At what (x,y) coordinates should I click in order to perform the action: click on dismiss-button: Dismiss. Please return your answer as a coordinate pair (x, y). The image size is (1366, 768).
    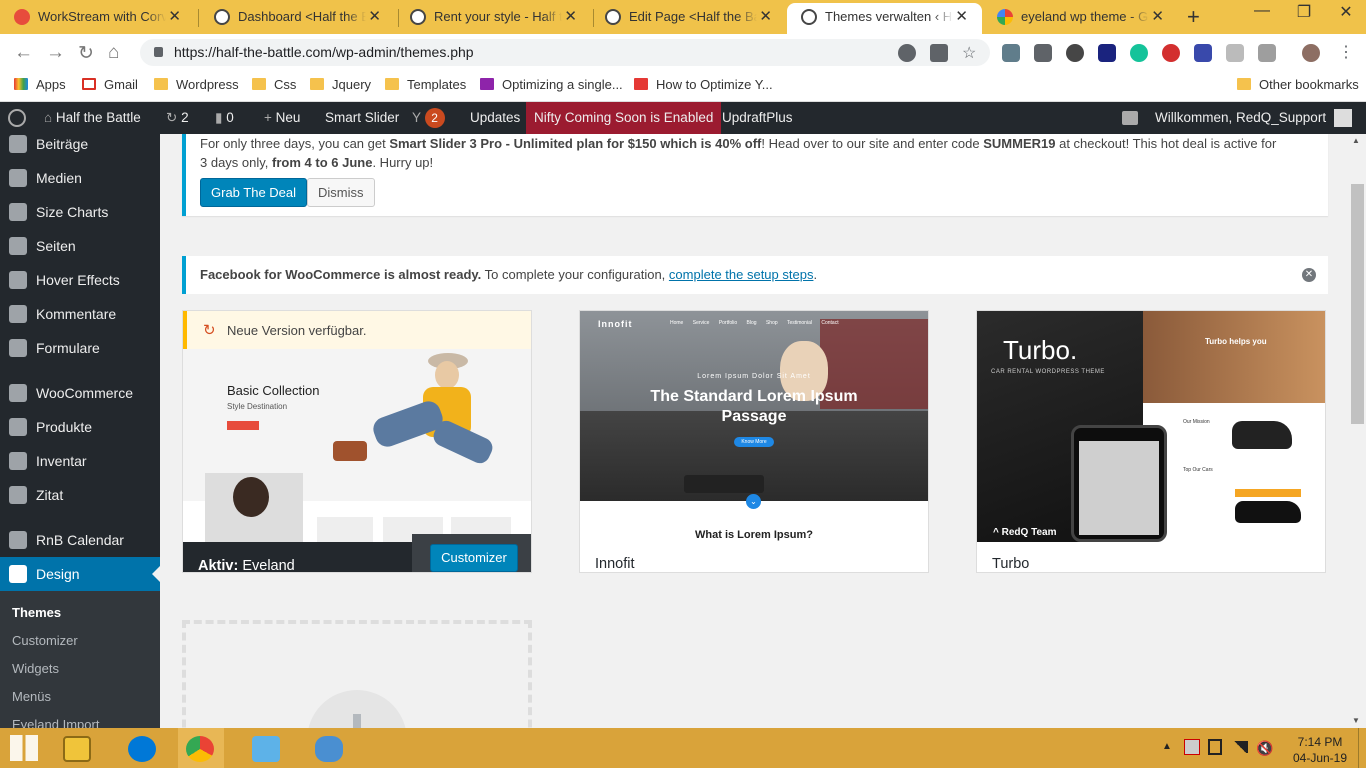
    Looking at the image, I should click on (341, 192).